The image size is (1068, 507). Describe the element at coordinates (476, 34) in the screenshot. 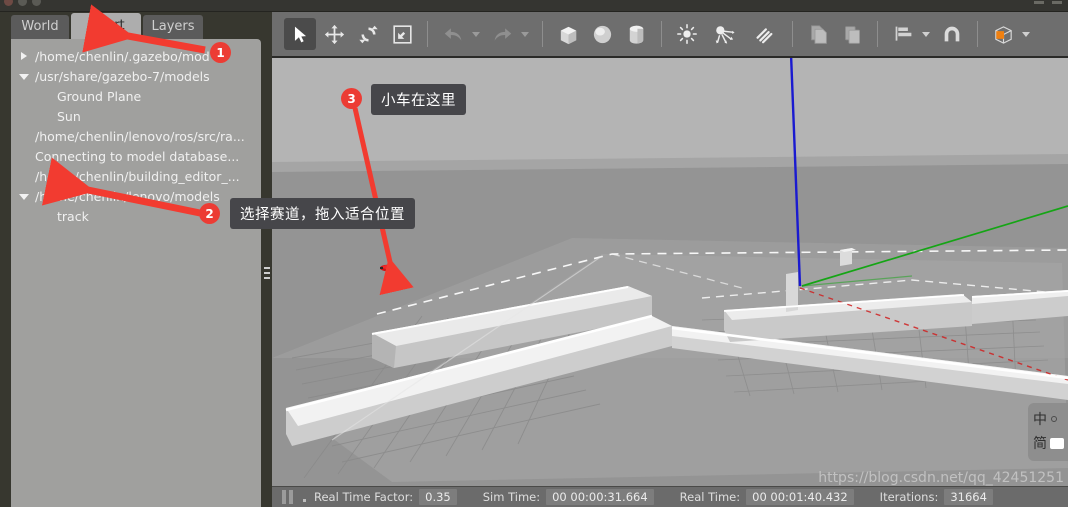

I see `undo-dropdown-caret-icon` at that location.